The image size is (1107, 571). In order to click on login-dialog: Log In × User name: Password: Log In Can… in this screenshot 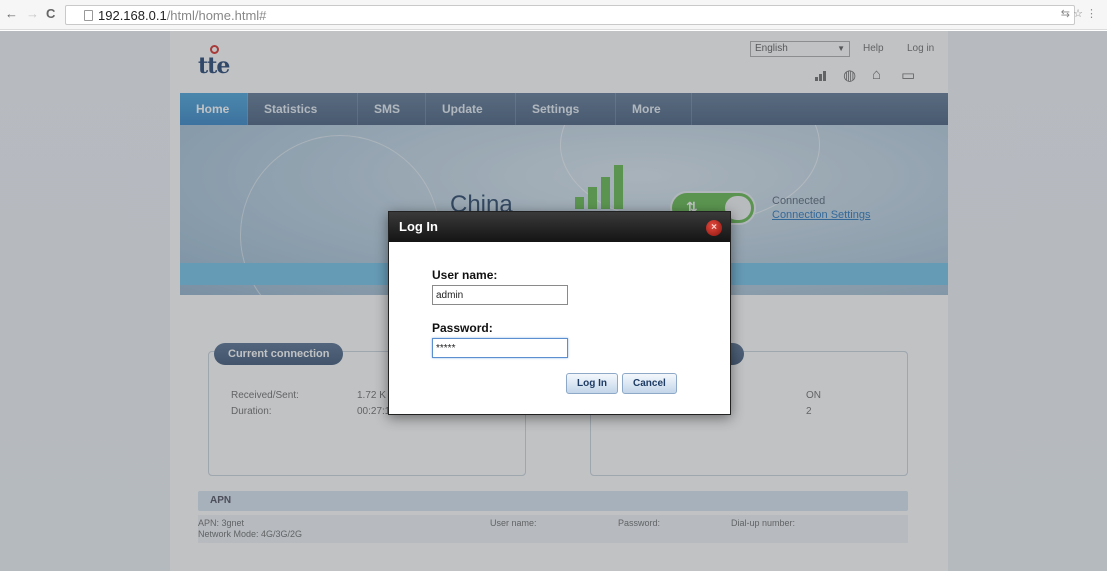, I will do `click(559, 313)`.